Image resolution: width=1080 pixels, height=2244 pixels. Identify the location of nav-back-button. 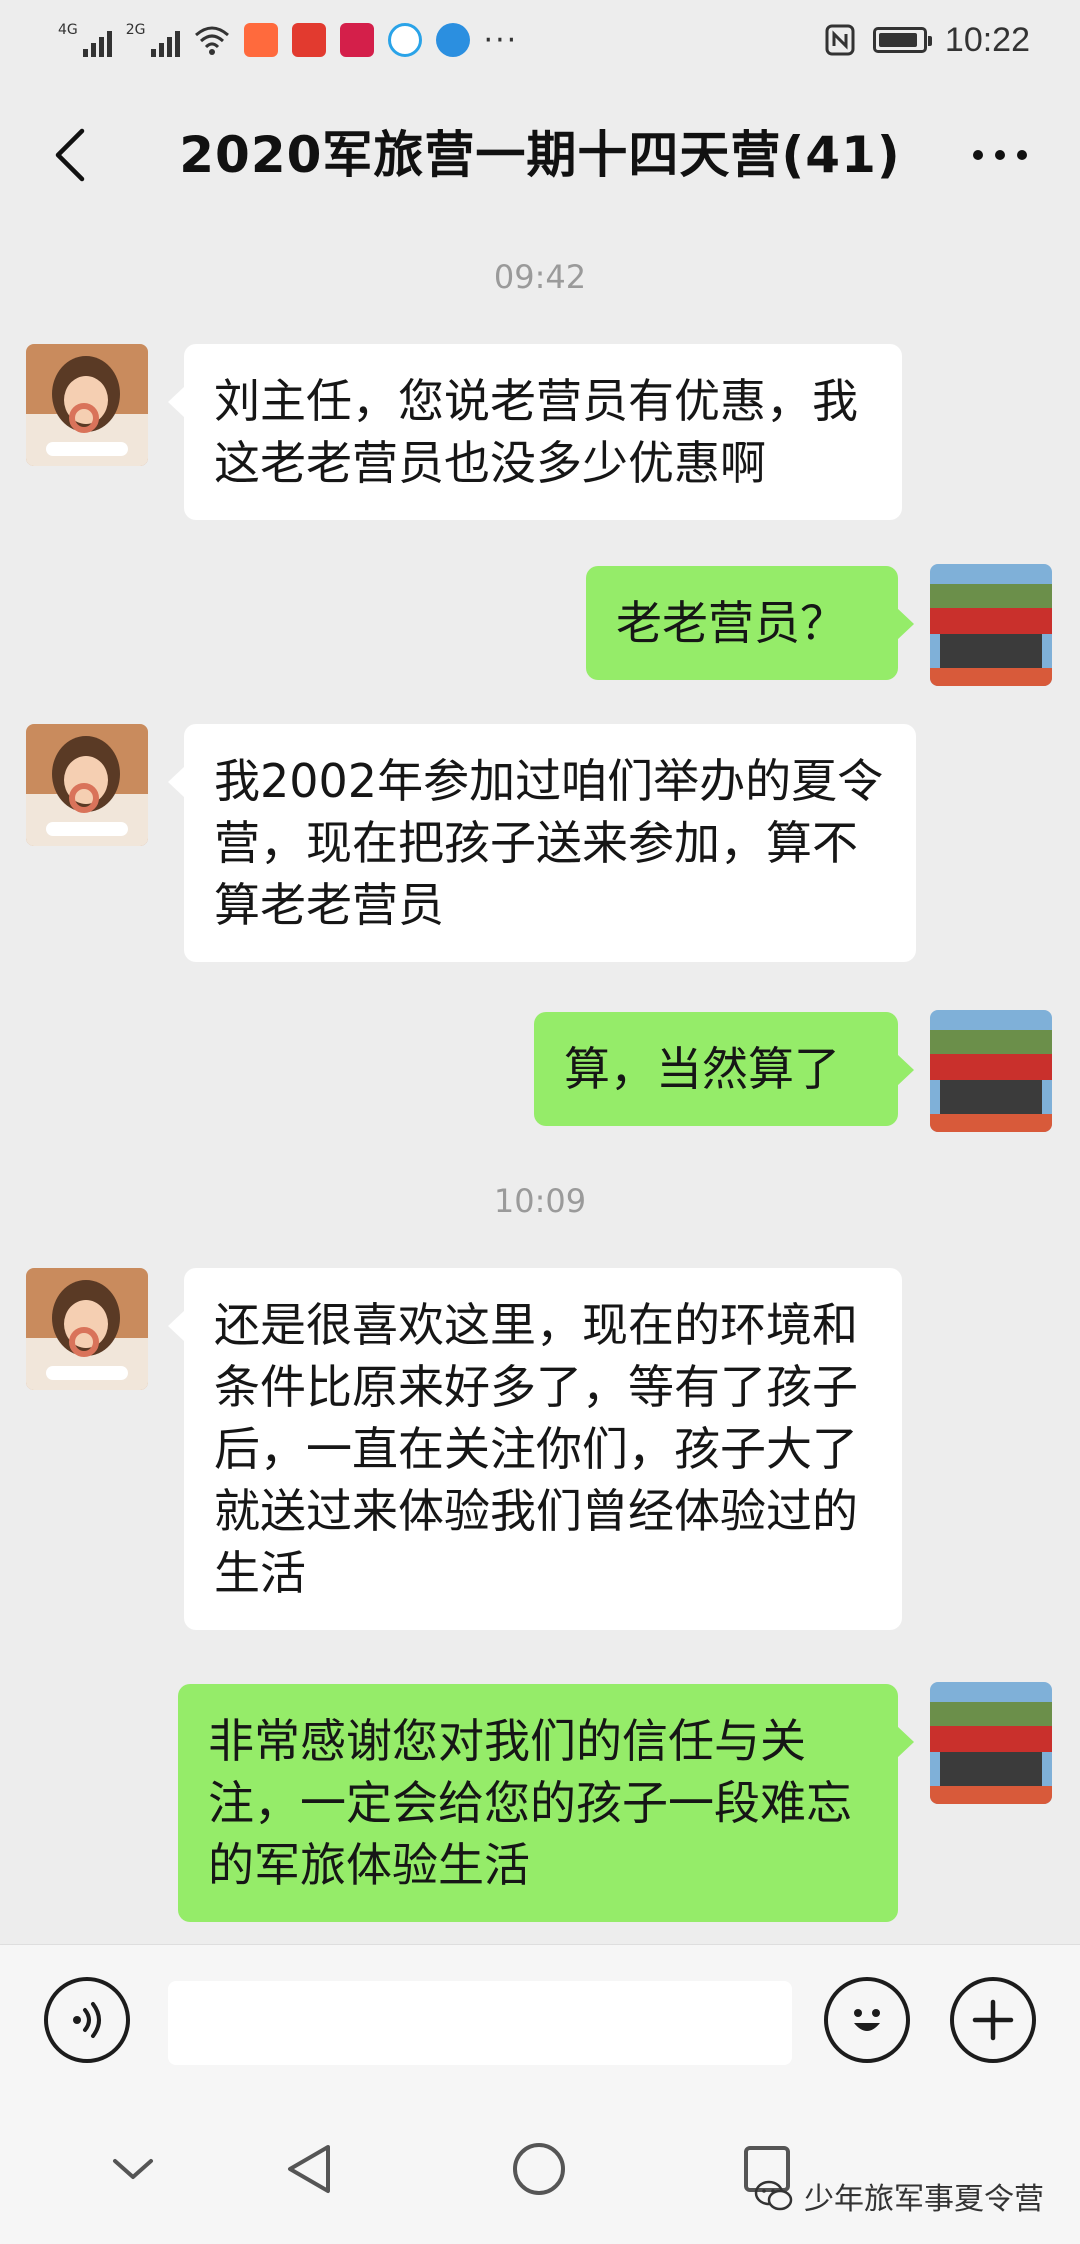
(309, 2169).